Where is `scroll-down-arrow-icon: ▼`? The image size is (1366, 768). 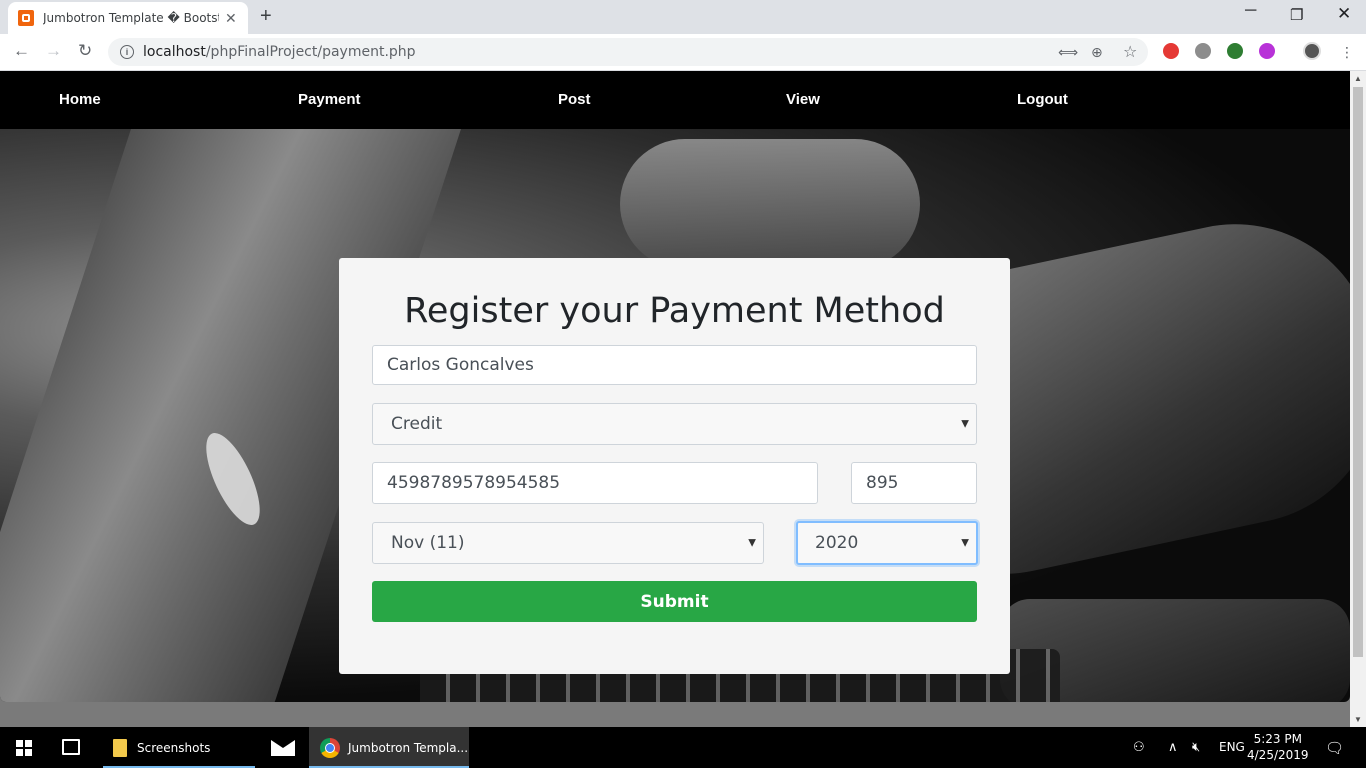 scroll-down-arrow-icon: ▼ is located at coordinates (1358, 719).